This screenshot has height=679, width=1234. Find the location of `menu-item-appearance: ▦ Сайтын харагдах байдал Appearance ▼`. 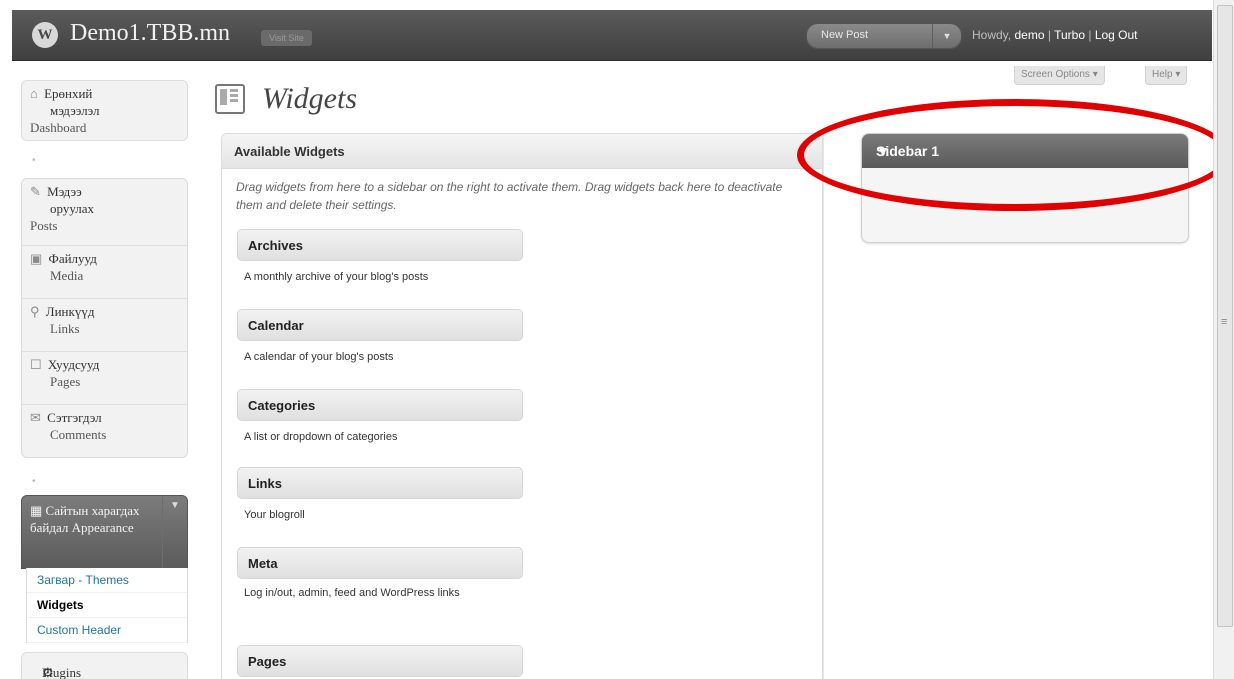

menu-item-appearance: ▦ Сайтын харагдах байдал Appearance ▼ is located at coordinates (104, 532).